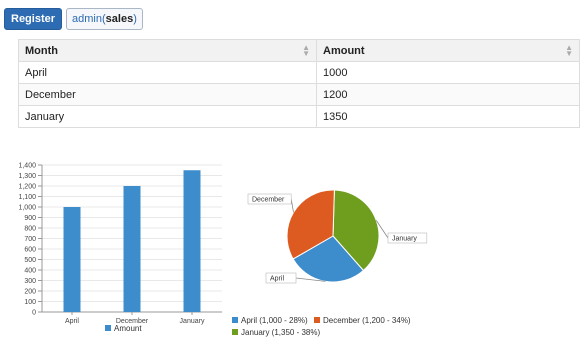 The height and width of the screenshot is (339, 584). Describe the element at coordinates (30, 218) in the screenshot. I see `y-tick-label: 900` at that location.